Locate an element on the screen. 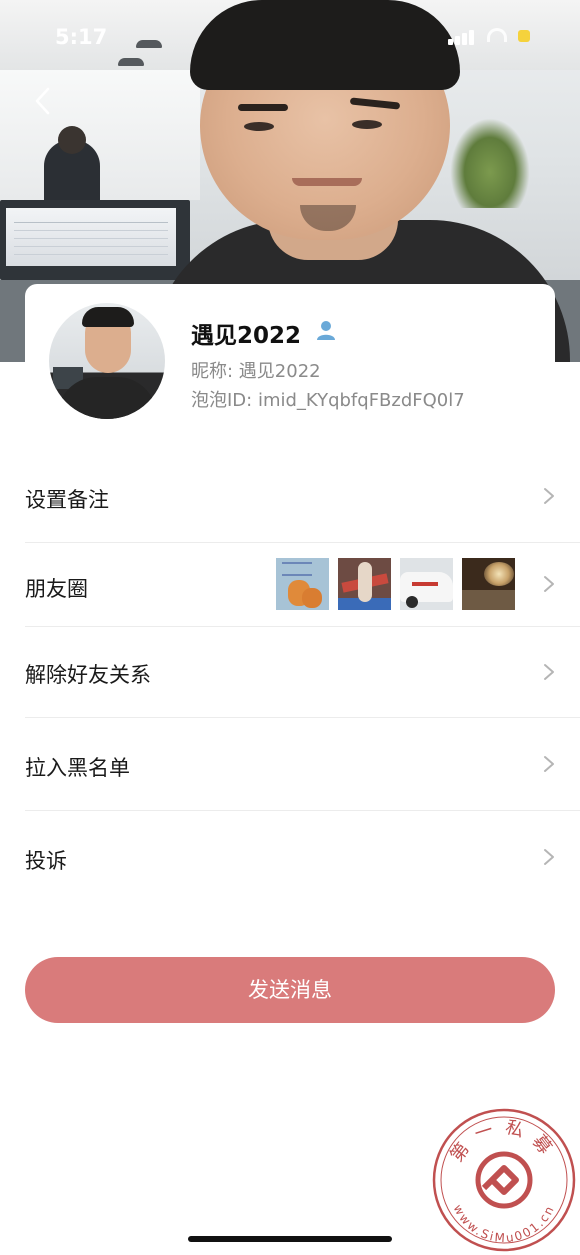 This screenshot has width=580, height=1255. menu-item-remove-friend: 解除好友关系 is located at coordinates (302, 672).